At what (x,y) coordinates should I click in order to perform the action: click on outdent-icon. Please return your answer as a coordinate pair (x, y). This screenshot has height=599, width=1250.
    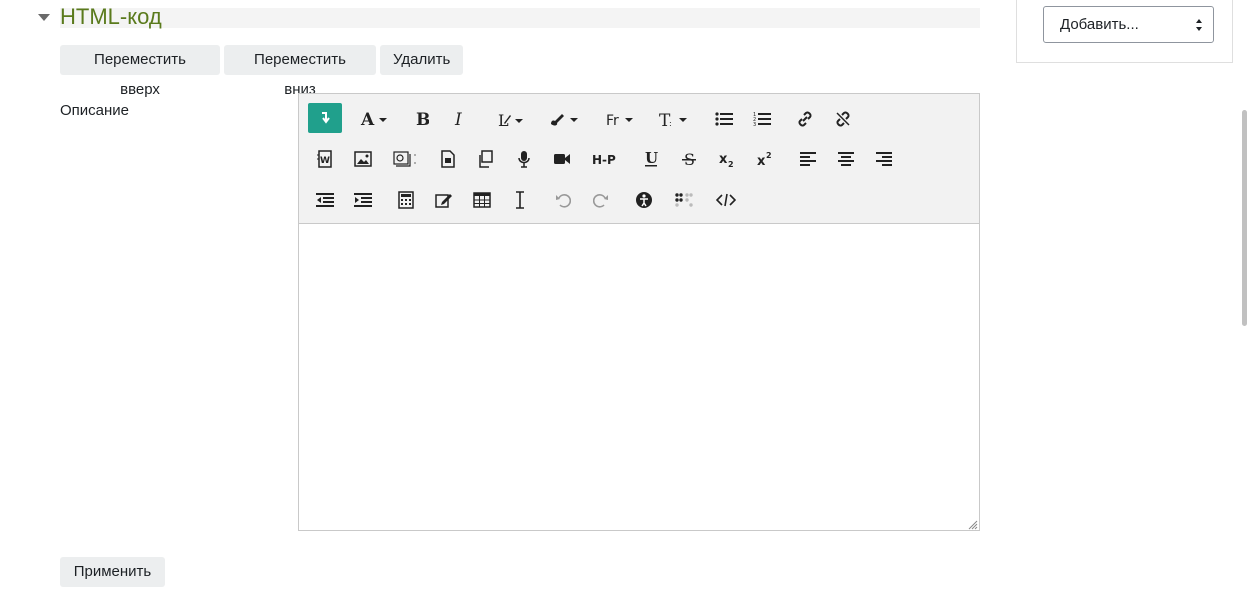
    Looking at the image, I should click on (325, 200).